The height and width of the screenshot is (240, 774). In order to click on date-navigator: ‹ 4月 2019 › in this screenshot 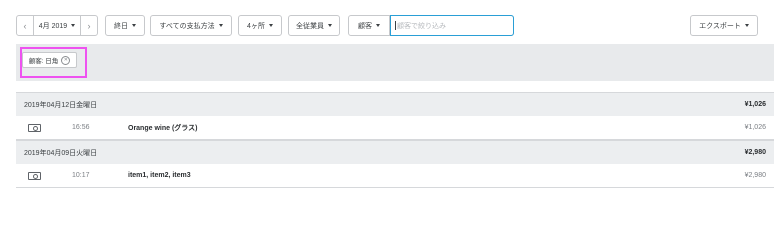, I will do `click(57, 25)`.